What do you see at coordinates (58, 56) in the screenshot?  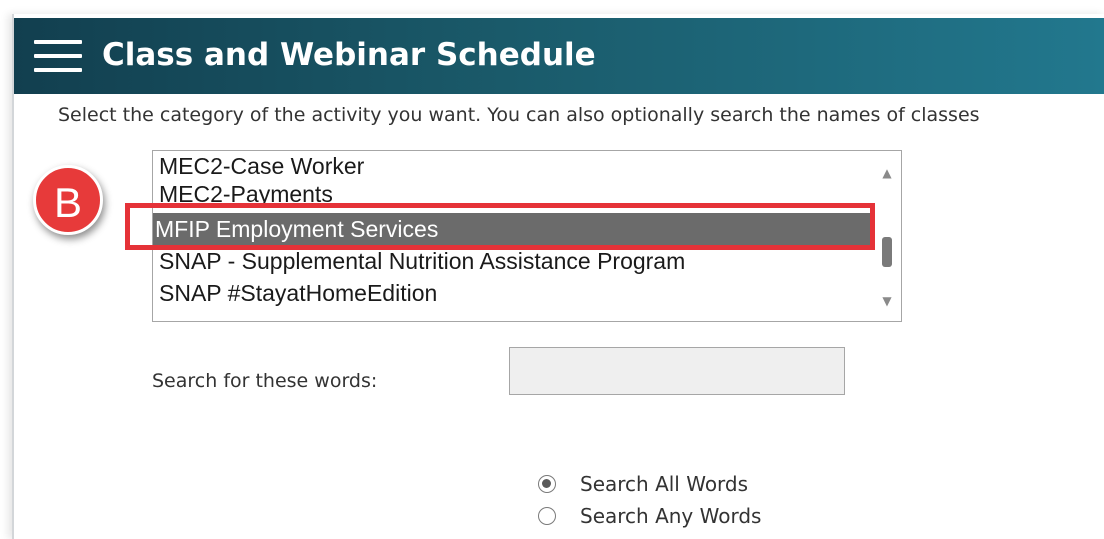 I see `hamburger-menu-icon` at bounding box center [58, 56].